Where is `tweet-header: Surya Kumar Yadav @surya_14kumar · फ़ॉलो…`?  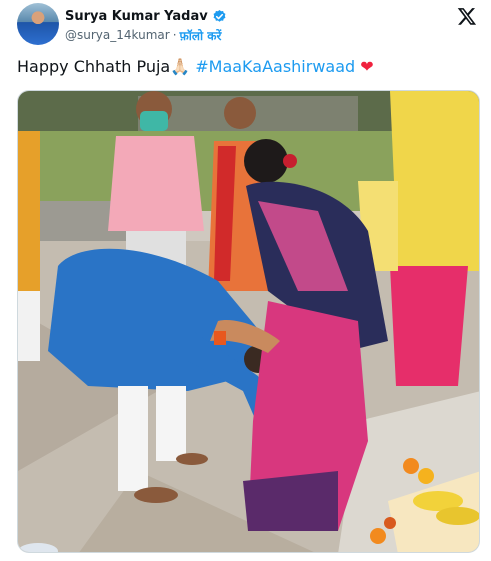 tweet-header: Surya Kumar Yadav @surya_14kumar · फ़ॉलो… is located at coordinates (249, 25).